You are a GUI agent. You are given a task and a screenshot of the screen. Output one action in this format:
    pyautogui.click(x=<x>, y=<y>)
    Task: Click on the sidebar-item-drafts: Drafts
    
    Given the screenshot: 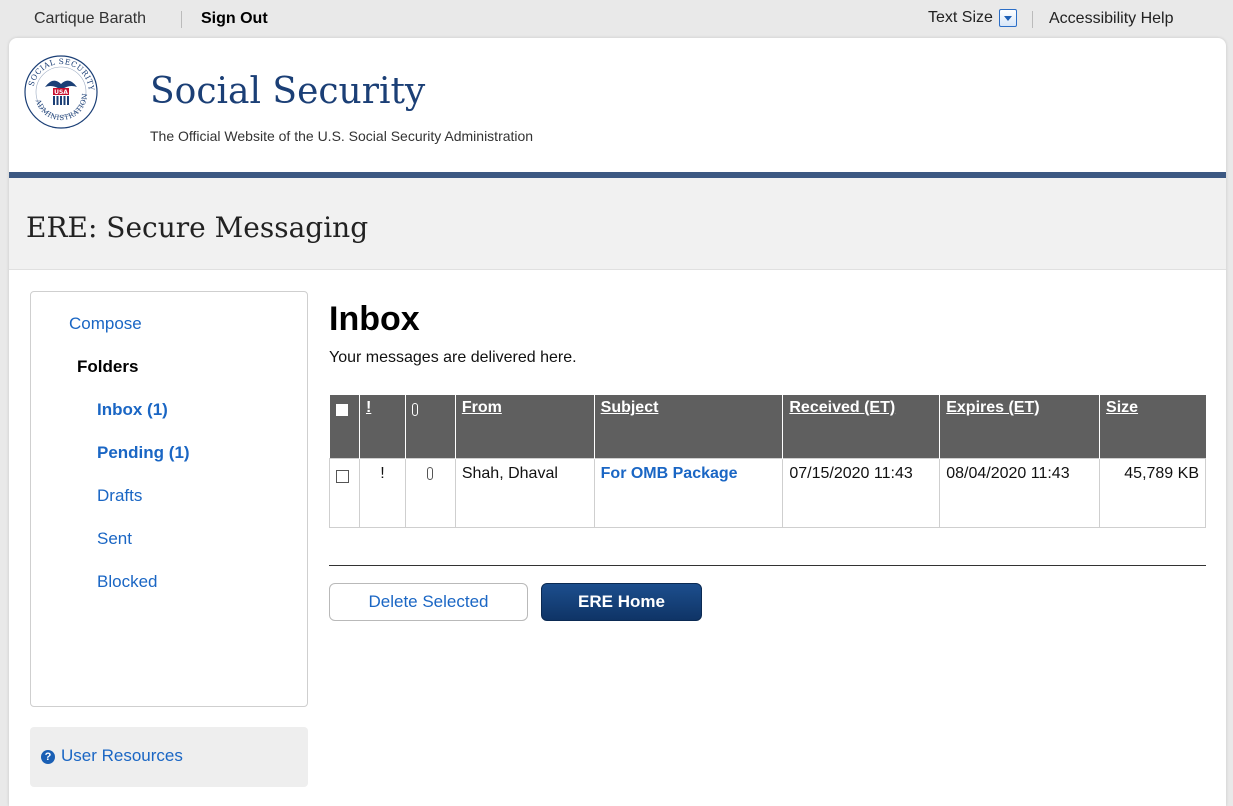 What is the action you would take?
    pyautogui.click(x=119, y=496)
    